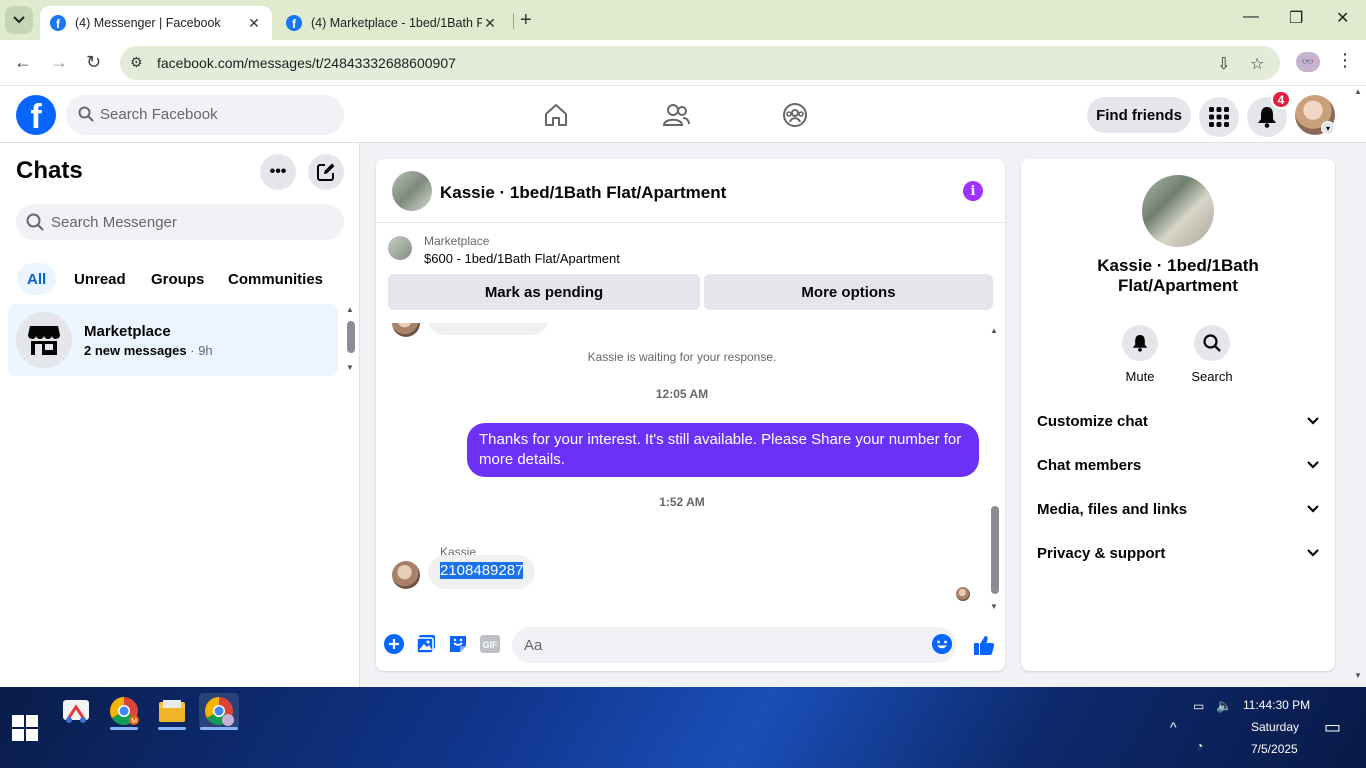  Describe the element at coordinates (1173, 727) in the screenshot. I see `show-hidden-icons-chevron-icon: ^` at that location.